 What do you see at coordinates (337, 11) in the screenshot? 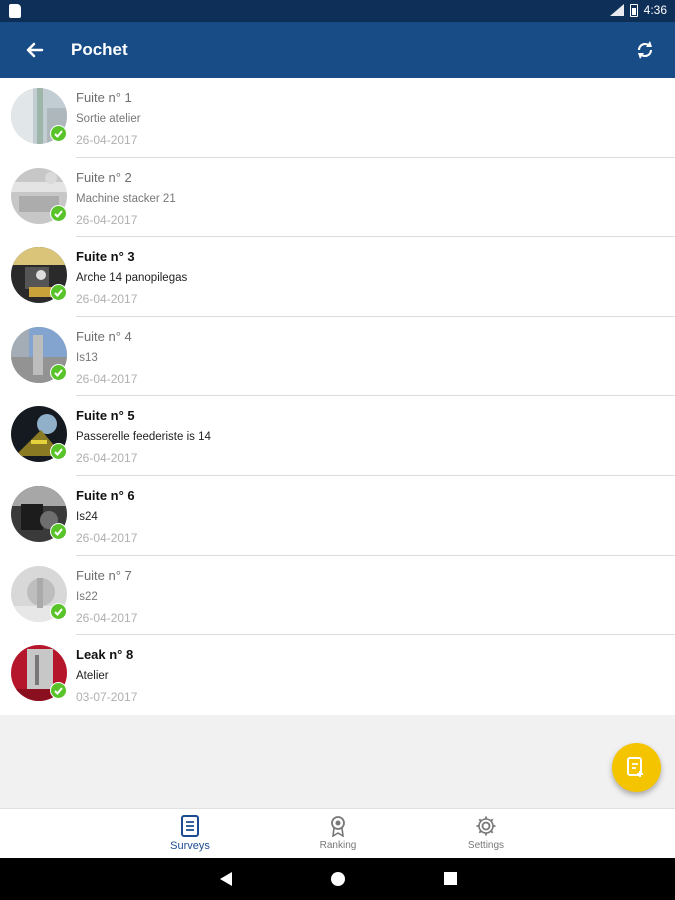
I see `status-bar: 4:36` at bounding box center [337, 11].